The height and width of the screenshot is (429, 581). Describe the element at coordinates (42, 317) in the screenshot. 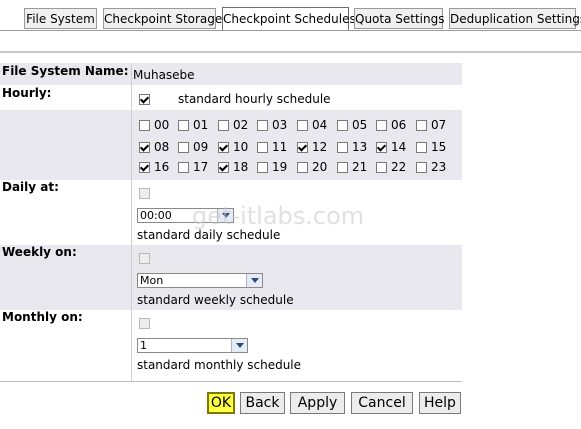

I see `monthly-on-label: Monthly on:` at that location.